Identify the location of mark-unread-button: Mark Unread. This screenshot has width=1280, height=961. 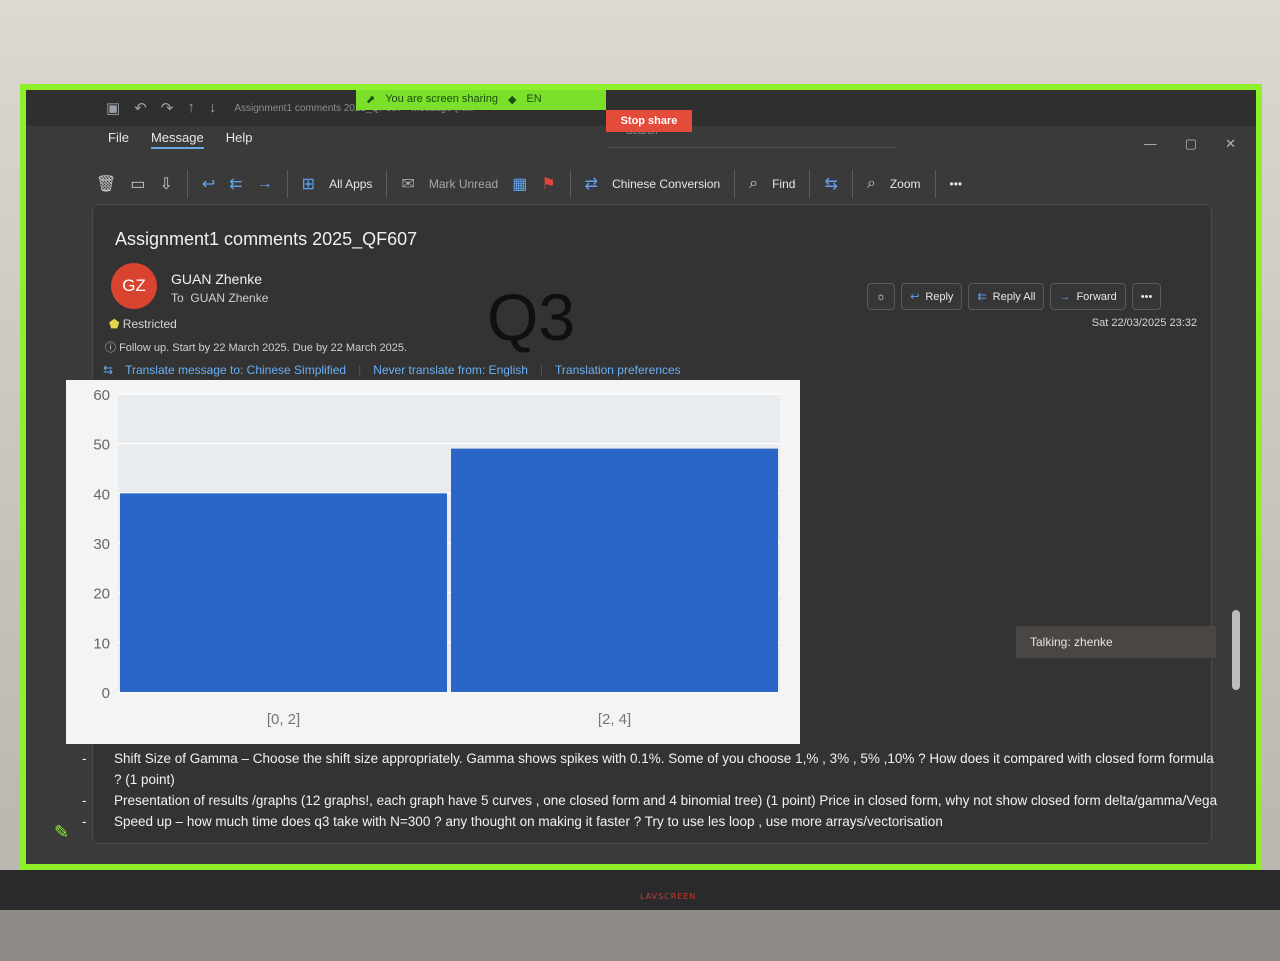
(463, 184).